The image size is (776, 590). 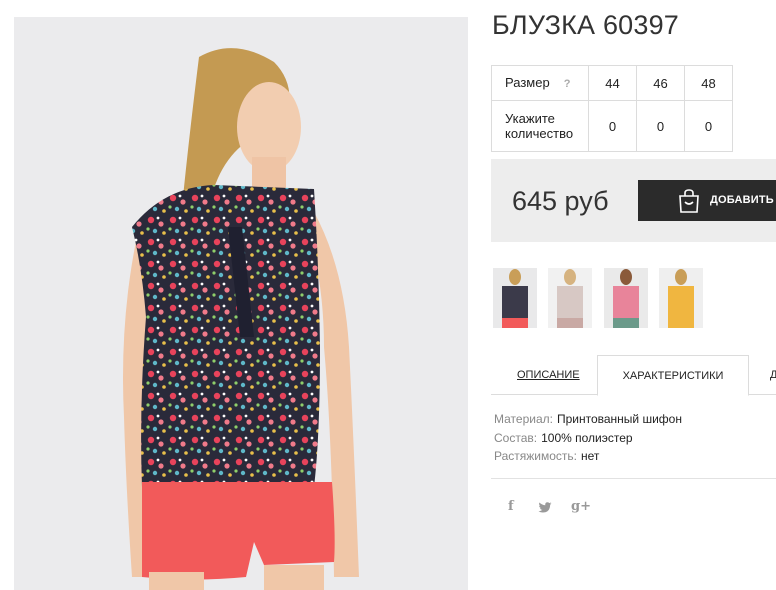 I want to click on size-label: Размер, so click(x=527, y=82).